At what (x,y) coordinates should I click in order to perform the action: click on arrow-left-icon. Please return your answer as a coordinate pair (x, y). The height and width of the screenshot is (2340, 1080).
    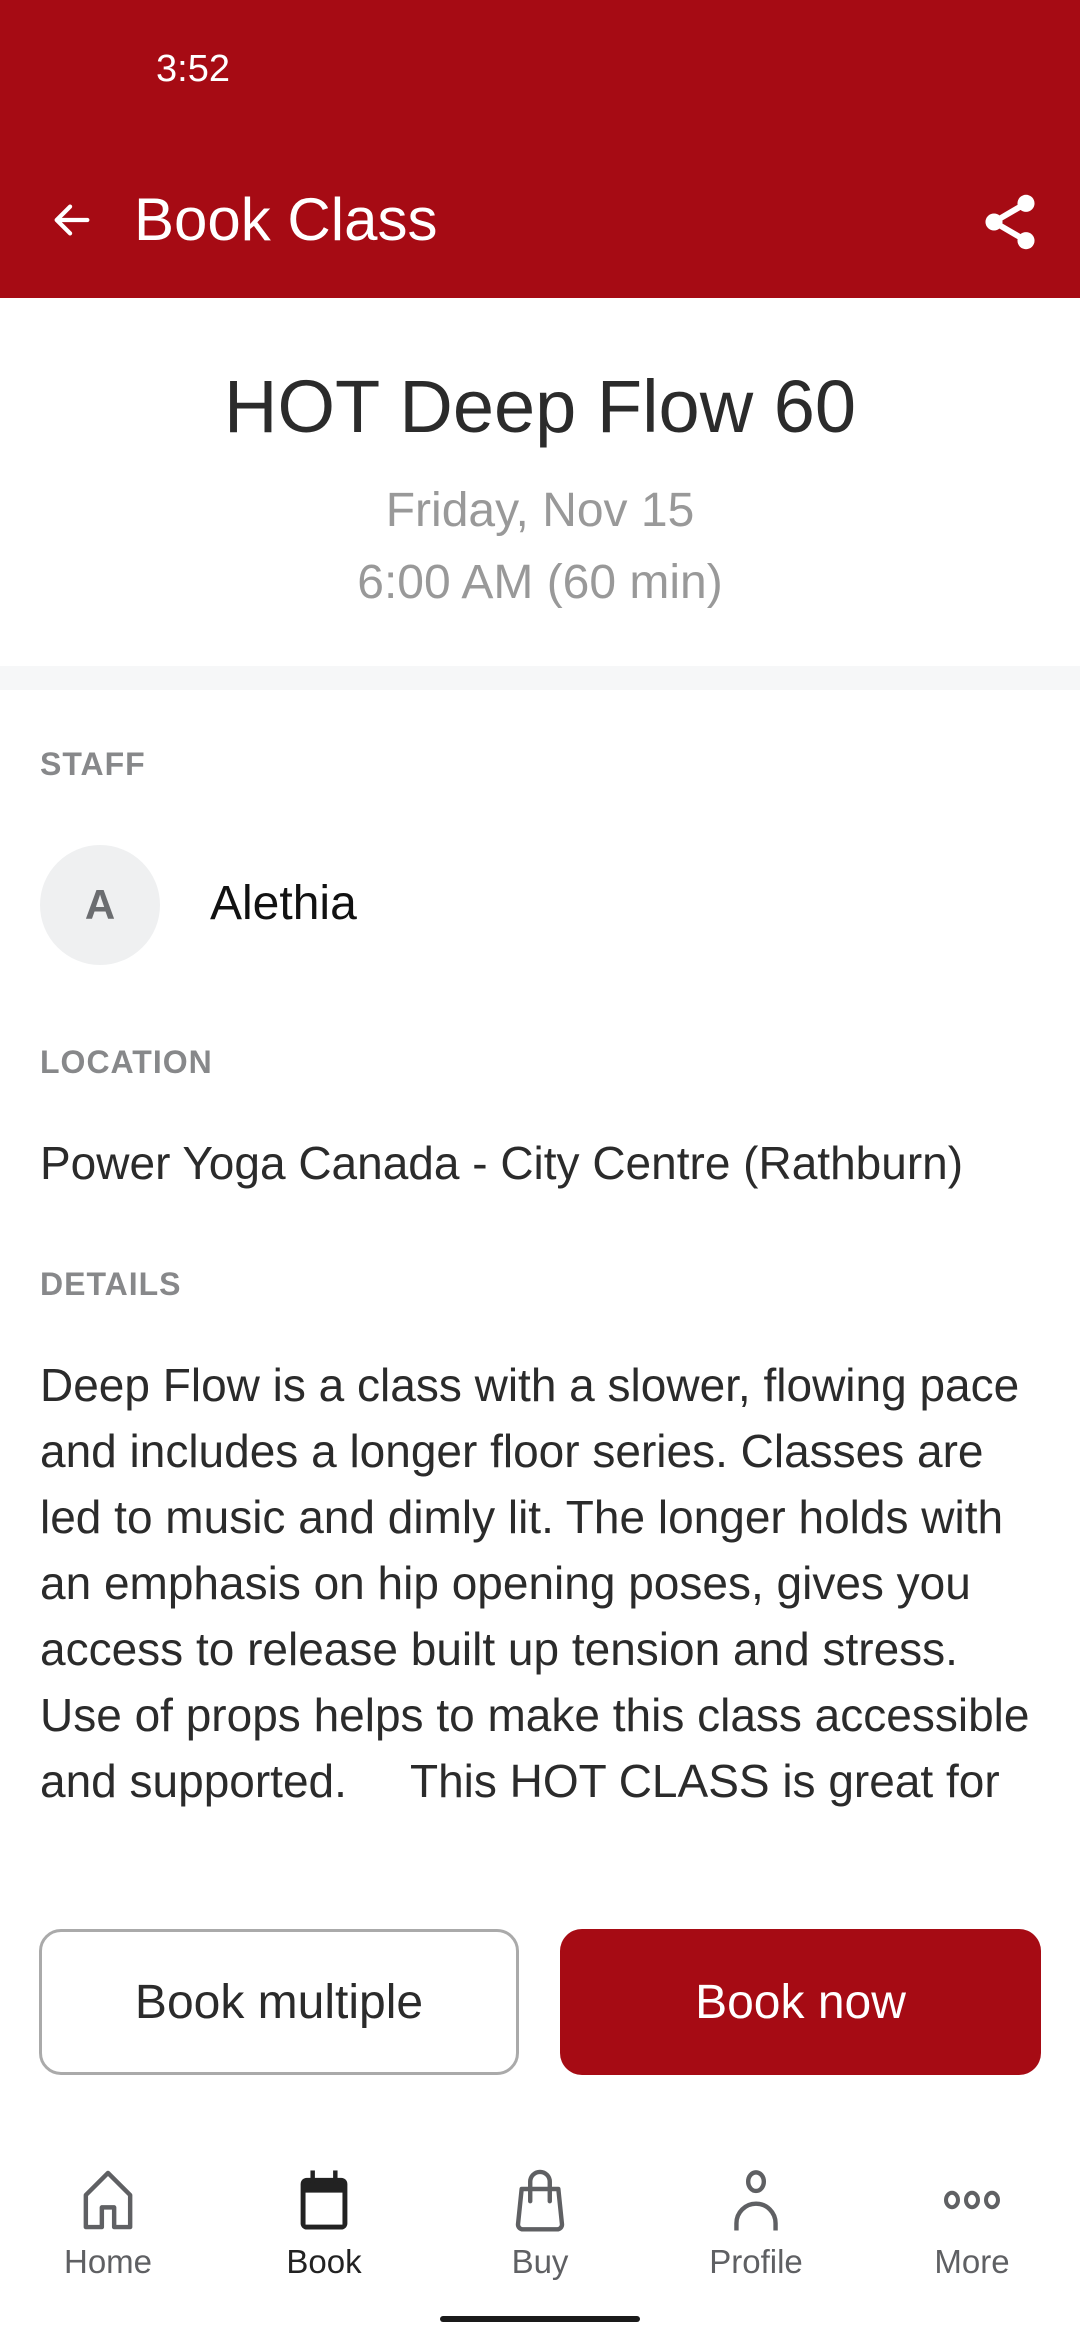
    Looking at the image, I should click on (72, 220).